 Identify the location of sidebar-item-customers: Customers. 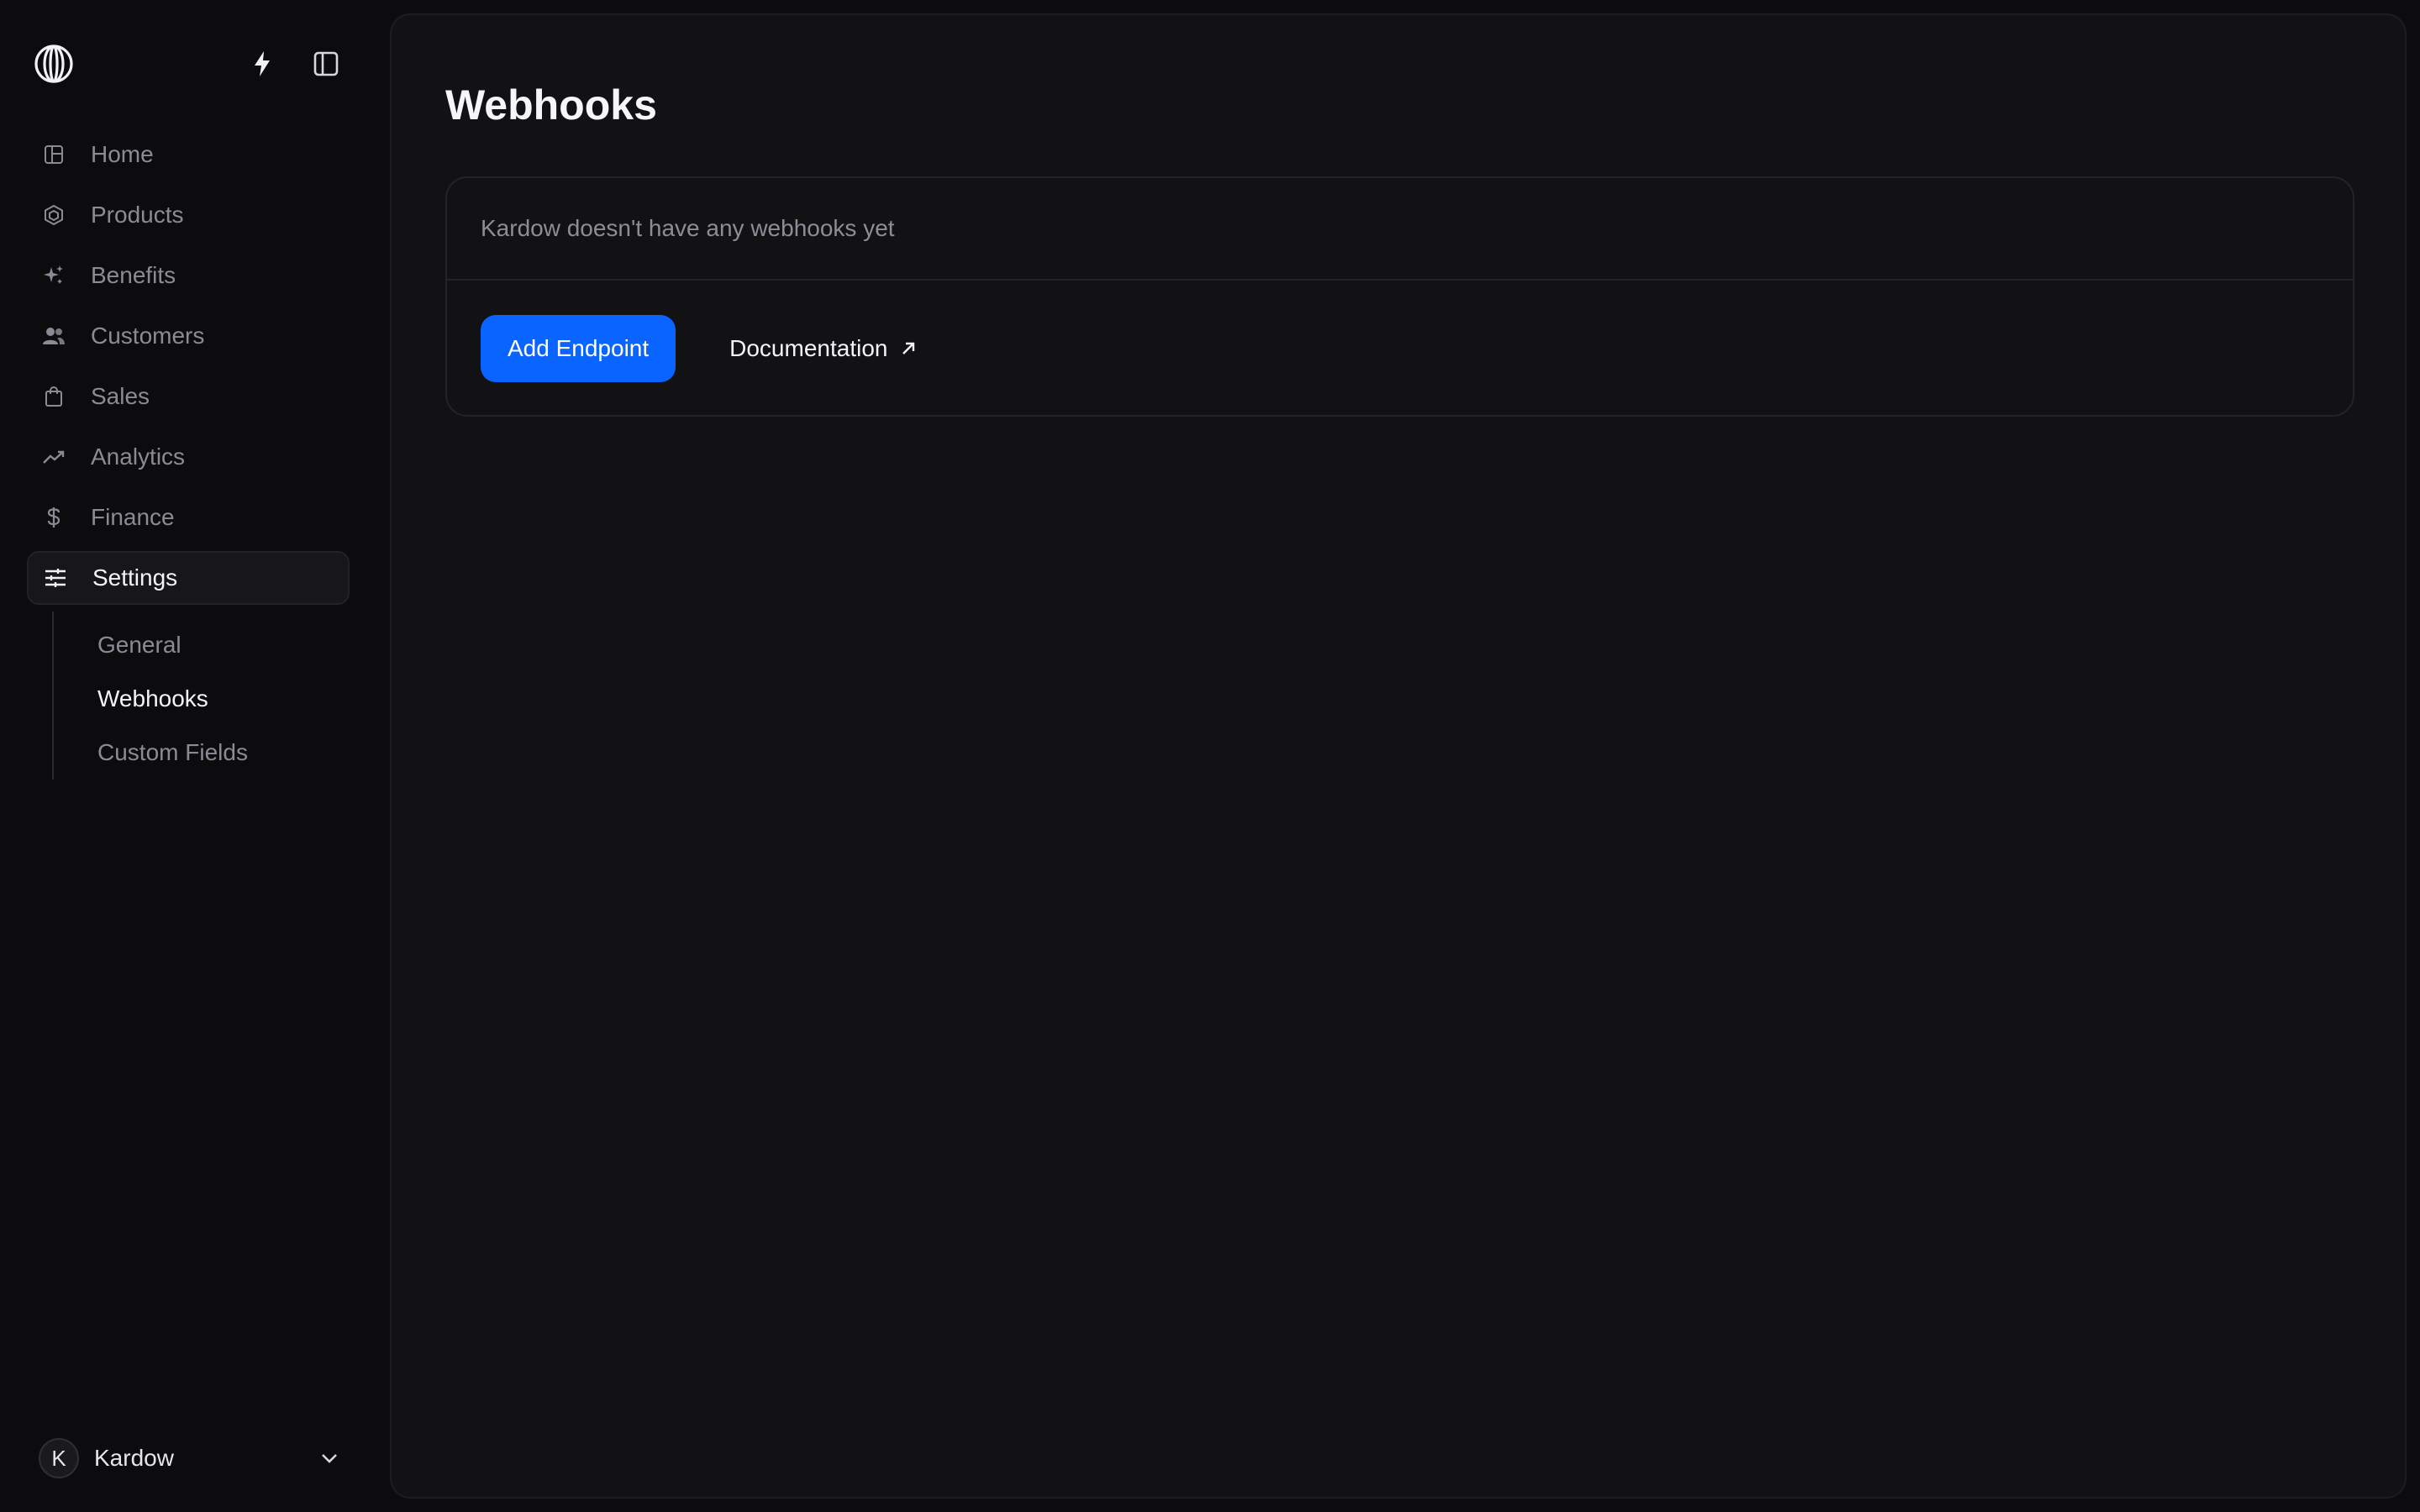
(188, 336).